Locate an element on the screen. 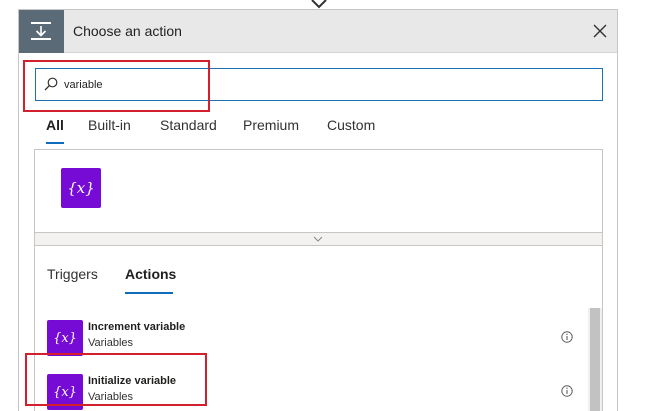  active-subtab-indicator is located at coordinates (149, 293).